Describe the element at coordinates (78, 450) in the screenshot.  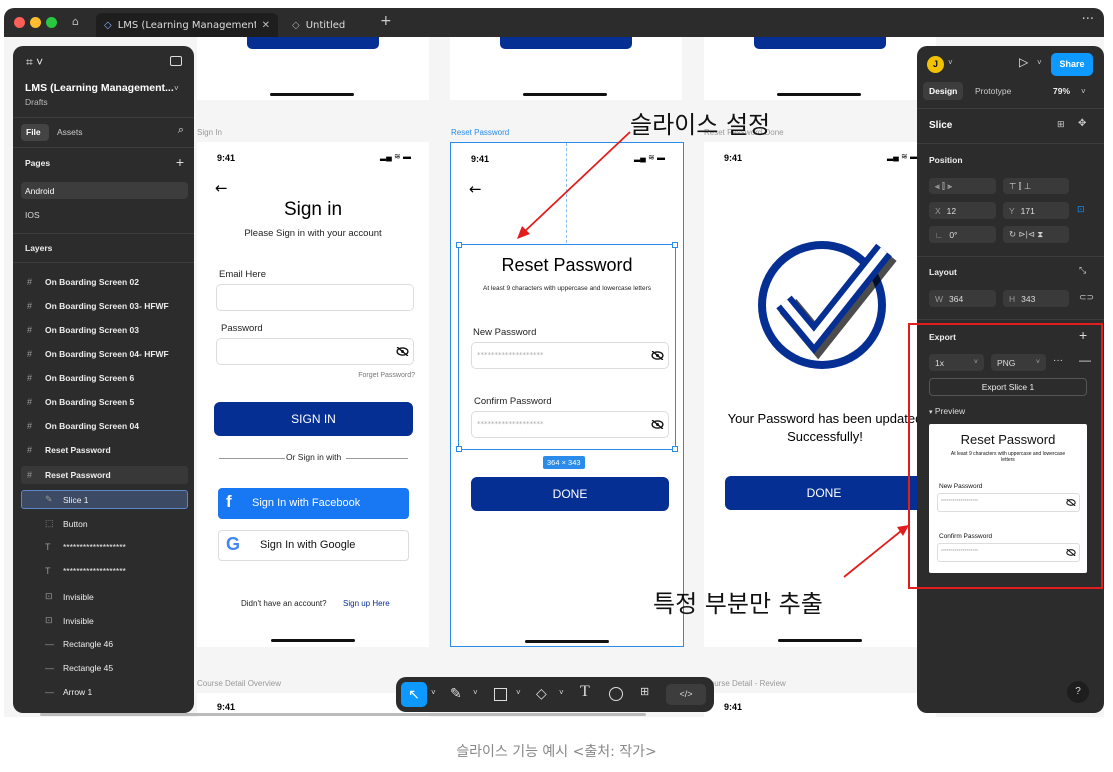
I see `layer-label: Reset Password` at that location.